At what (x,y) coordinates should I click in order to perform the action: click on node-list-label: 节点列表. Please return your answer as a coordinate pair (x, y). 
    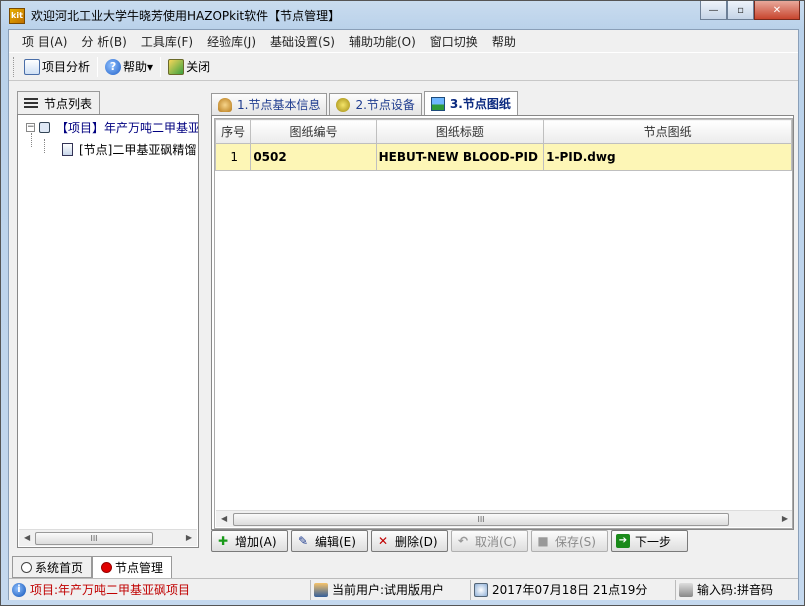
    Looking at the image, I should click on (68, 103).